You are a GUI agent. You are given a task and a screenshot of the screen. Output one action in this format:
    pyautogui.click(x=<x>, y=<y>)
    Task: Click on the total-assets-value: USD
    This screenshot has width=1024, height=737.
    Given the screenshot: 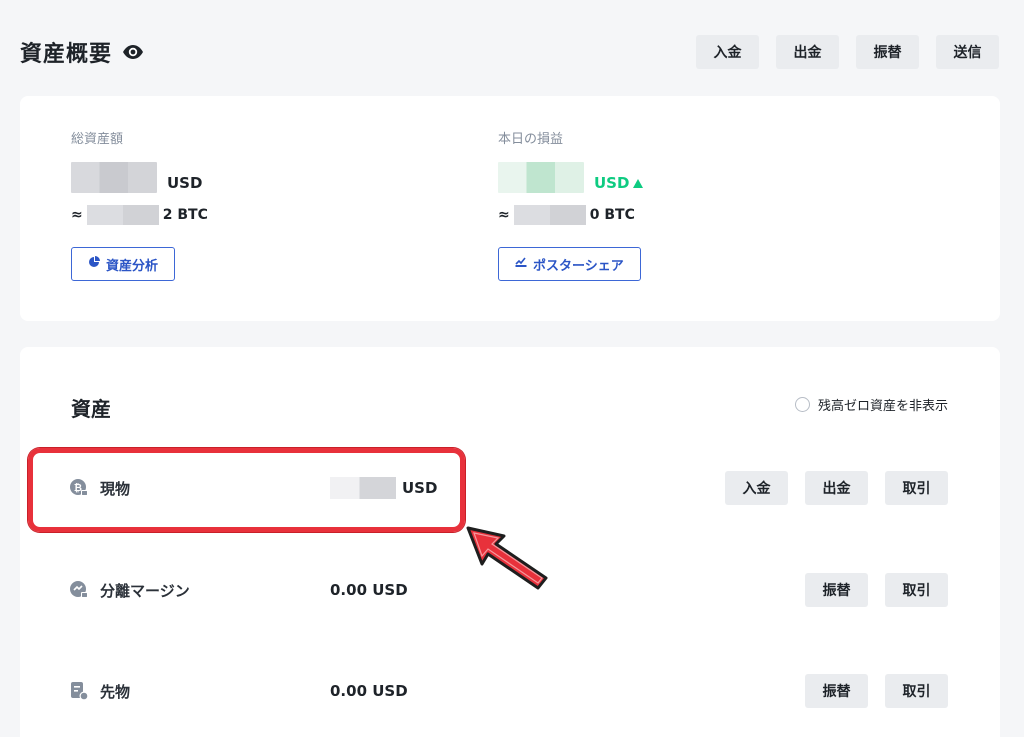 What is the action you would take?
    pyautogui.click(x=139, y=177)
    